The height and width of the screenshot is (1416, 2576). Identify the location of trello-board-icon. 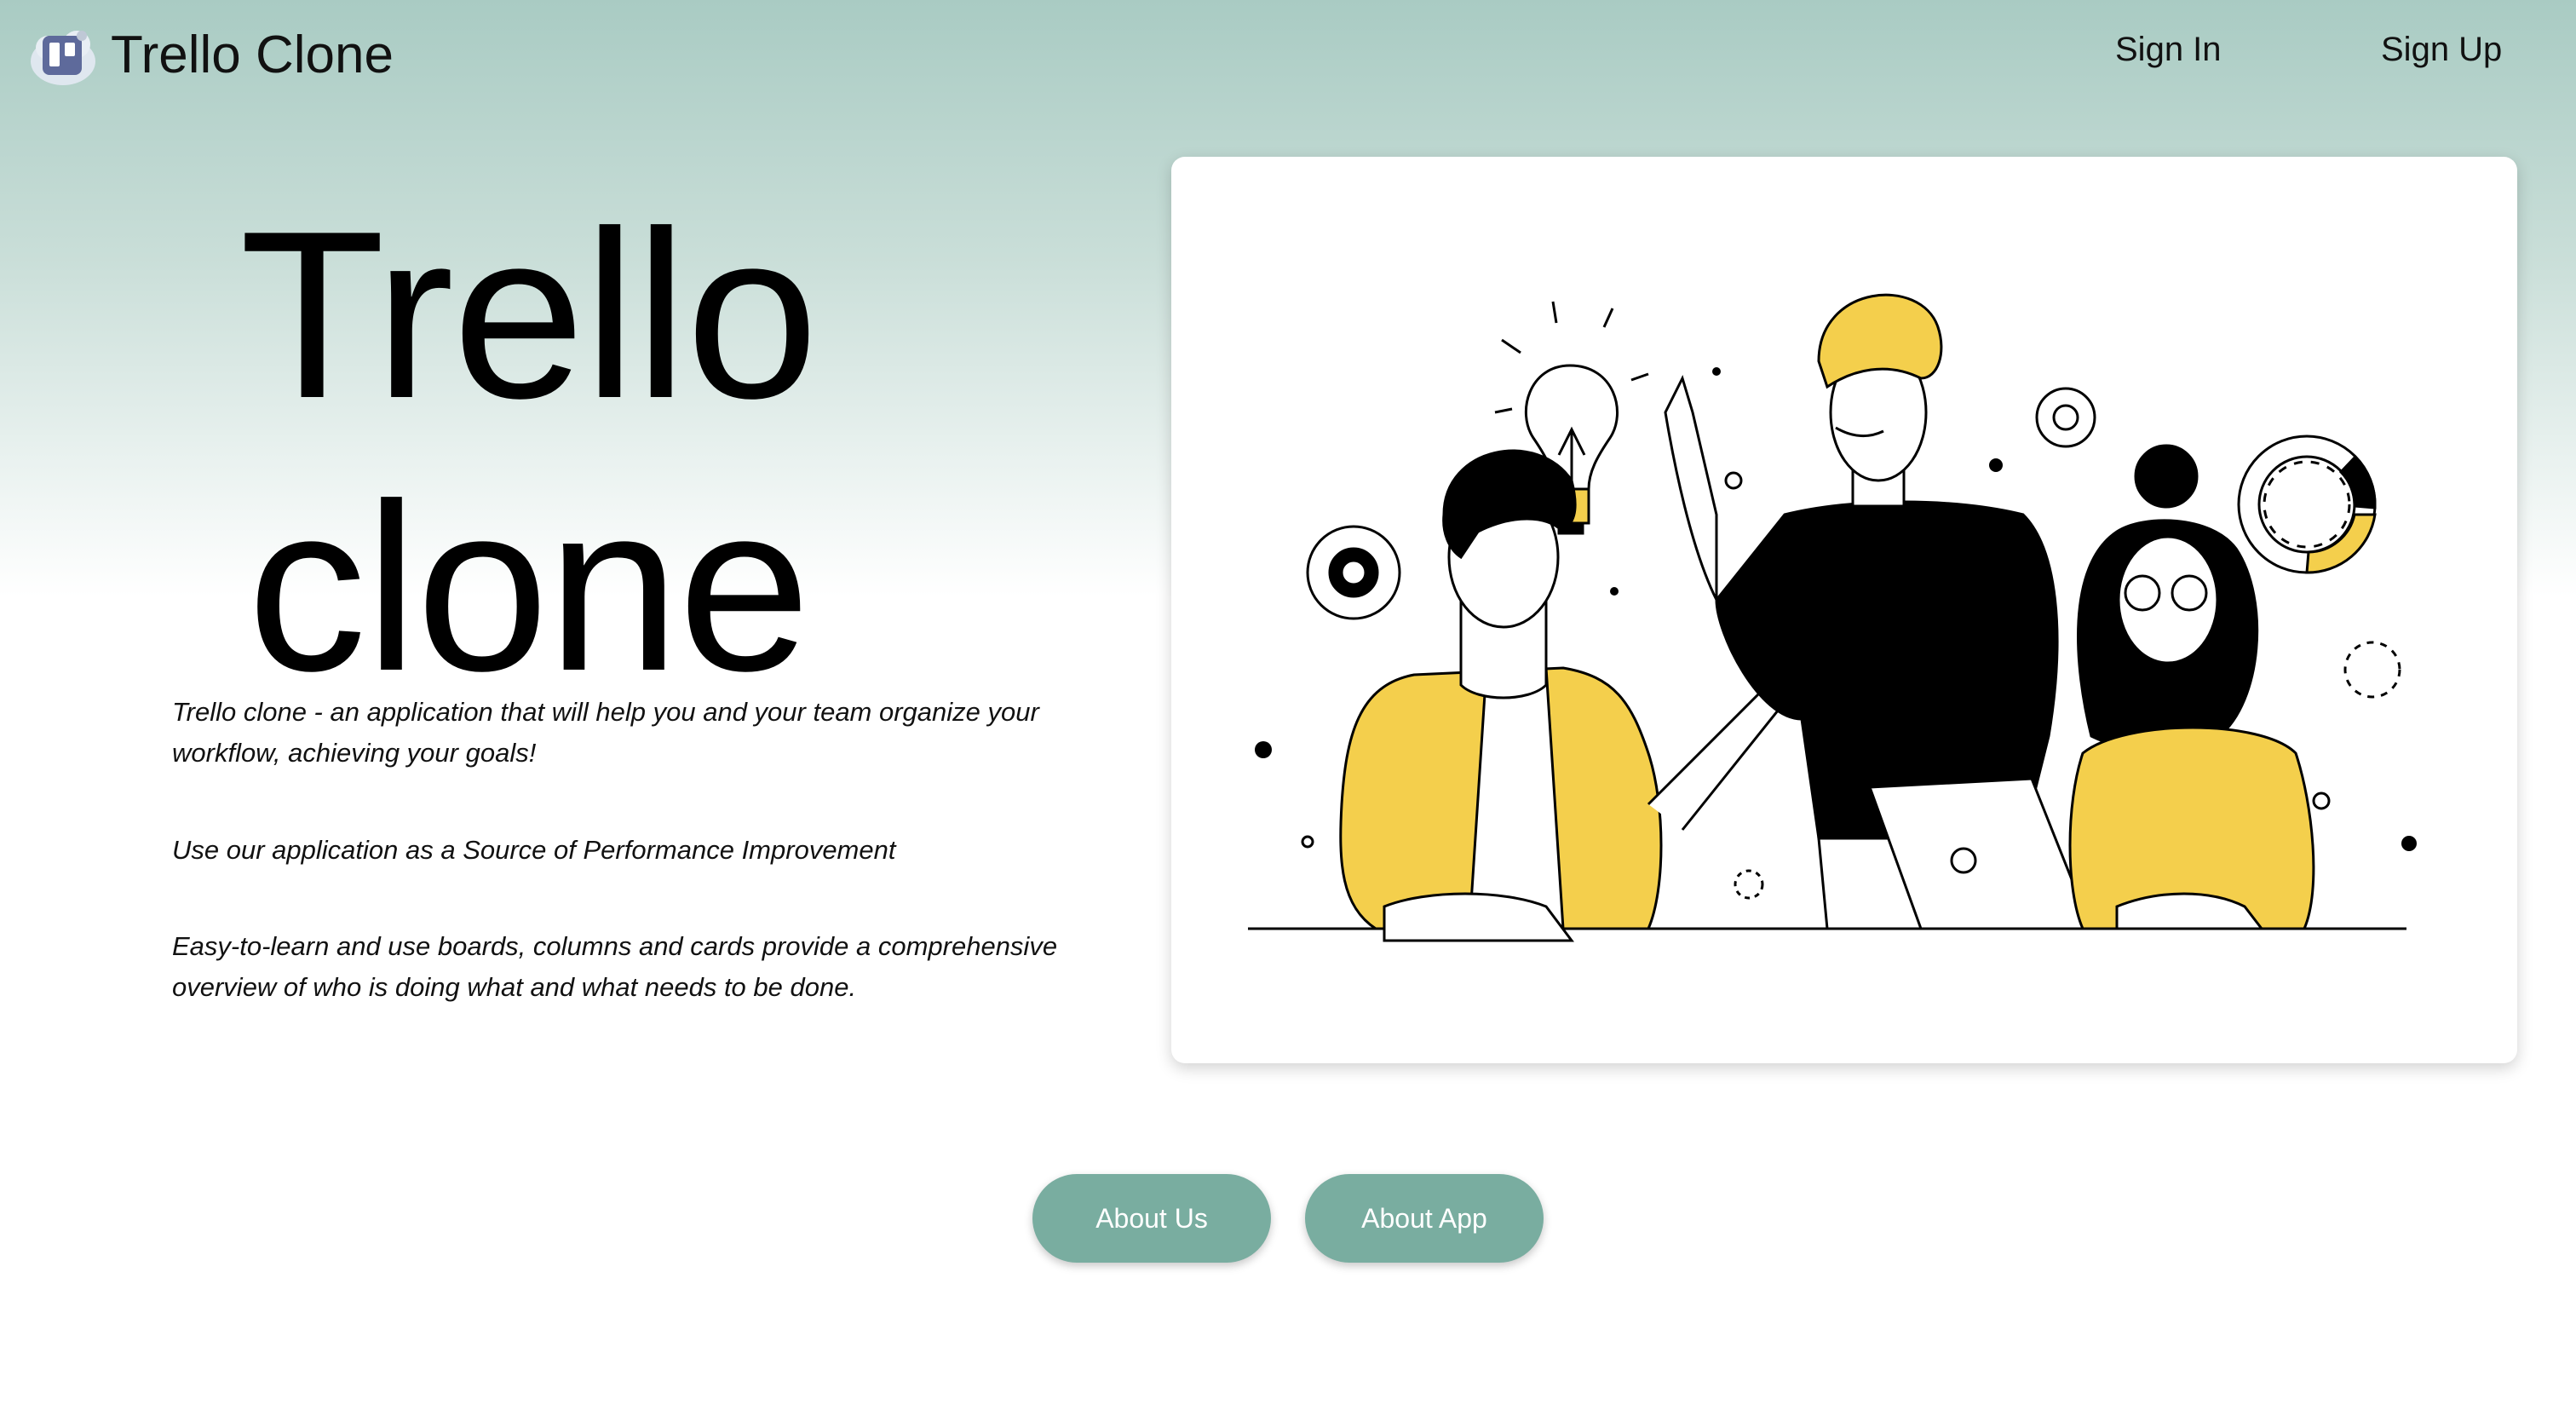
(63, 54).